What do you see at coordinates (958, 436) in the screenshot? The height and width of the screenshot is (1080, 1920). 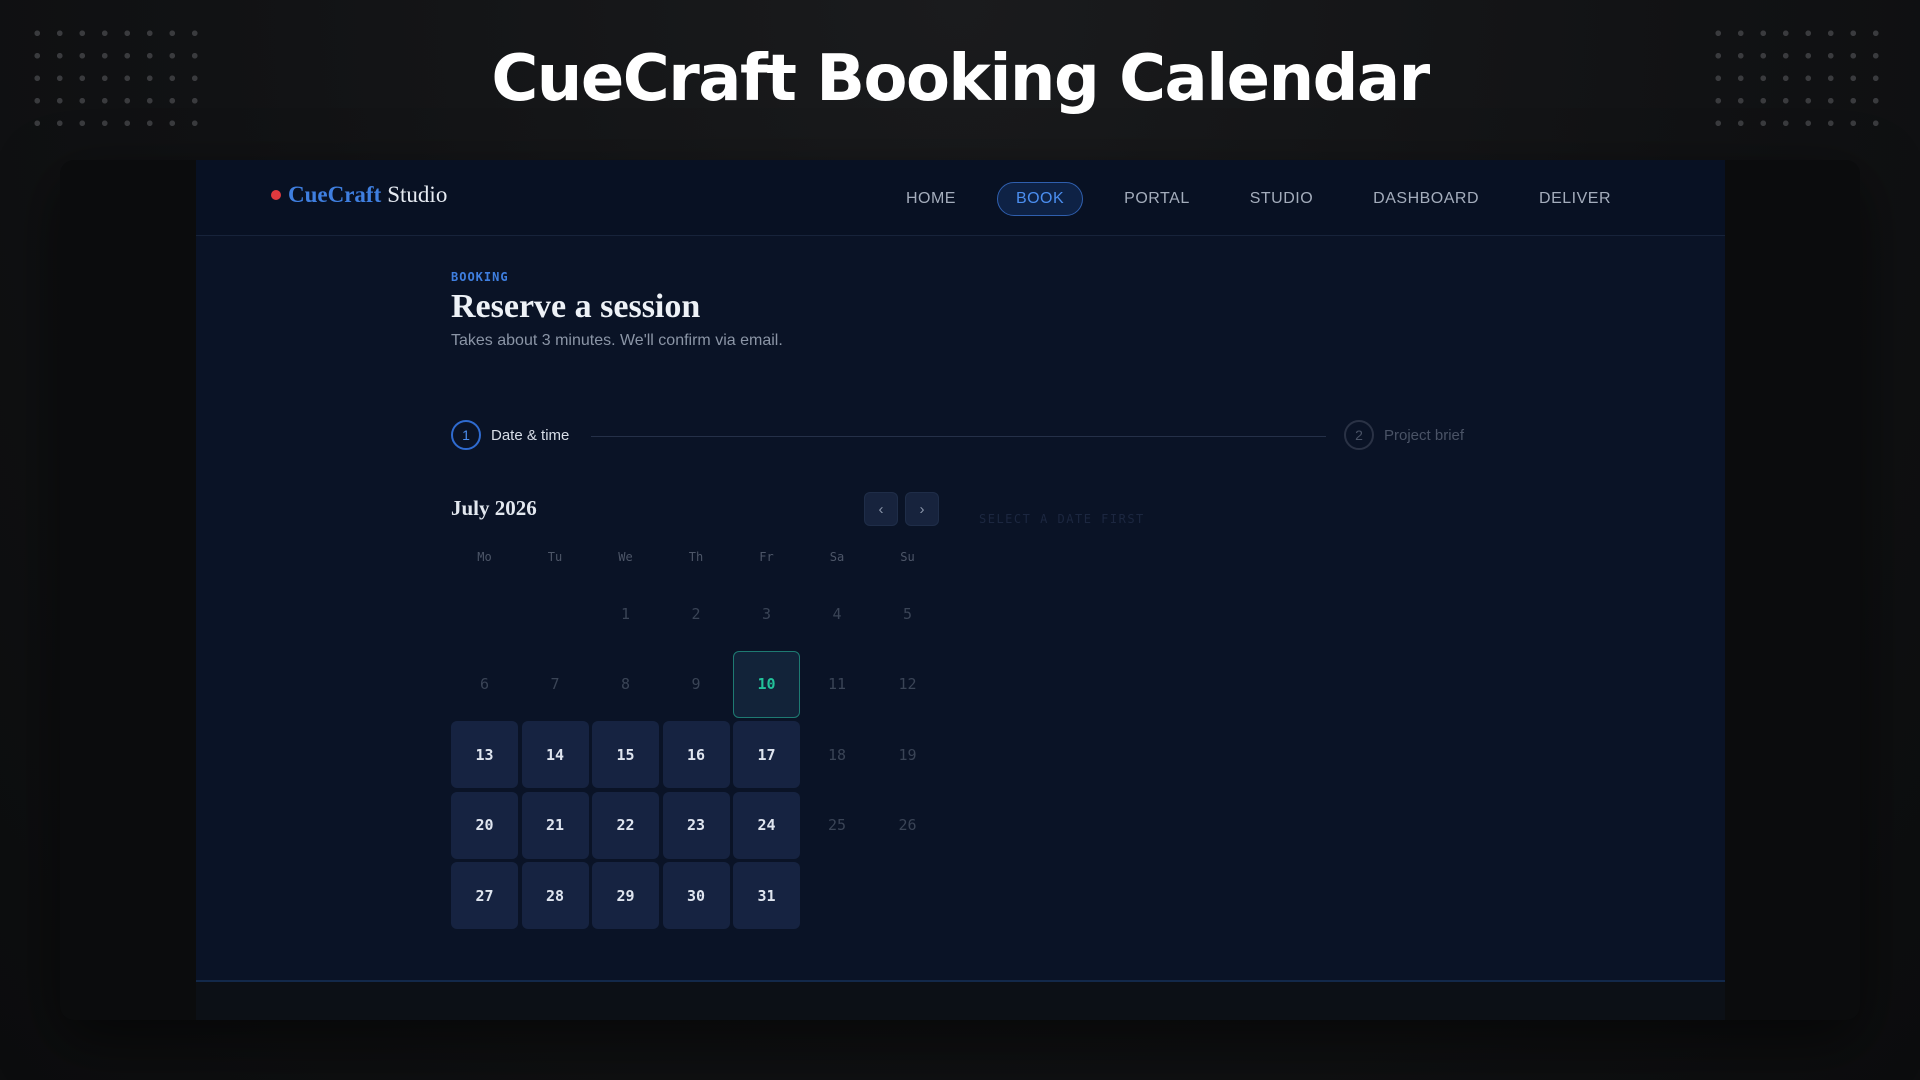 I see `step-connector` at bounding box center [958, 436].